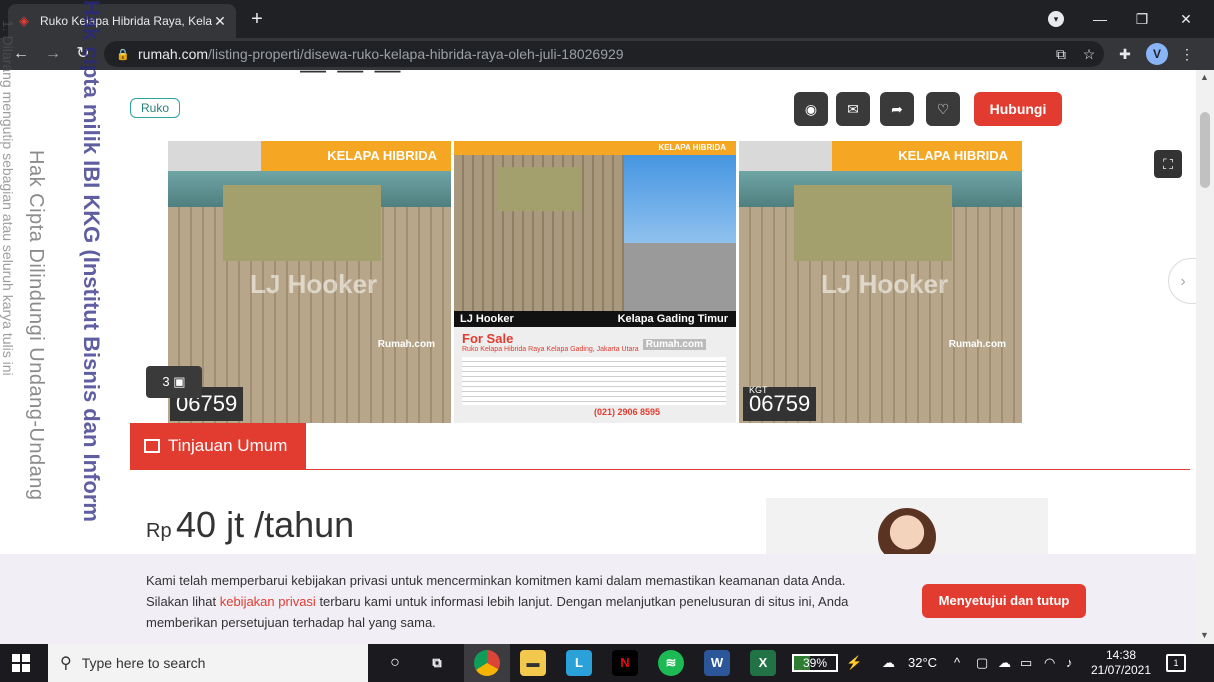 This screenshot has height=682, width=1214. I want to click on scroll-thumb, so click(1205, 150).